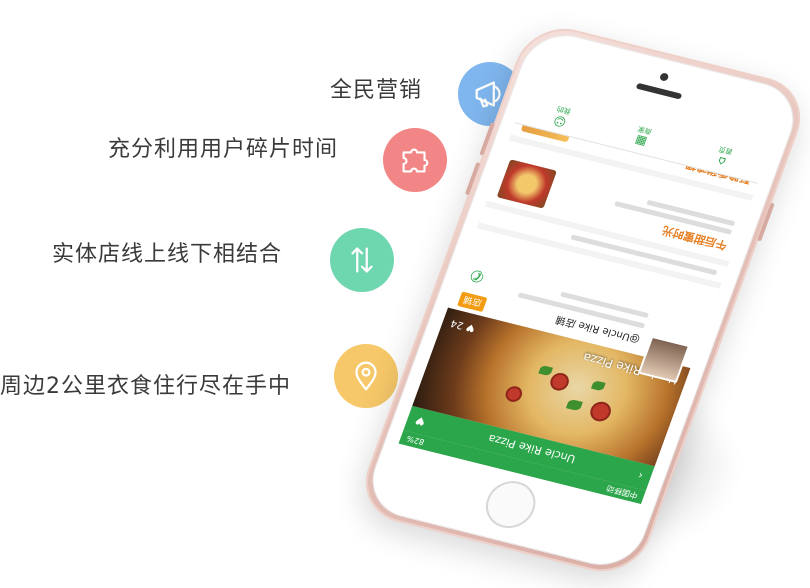  What do you see at coordinates (564, 110) in the screenshot?
I see `tab-label: 我的` at bounding box center [564, 110].